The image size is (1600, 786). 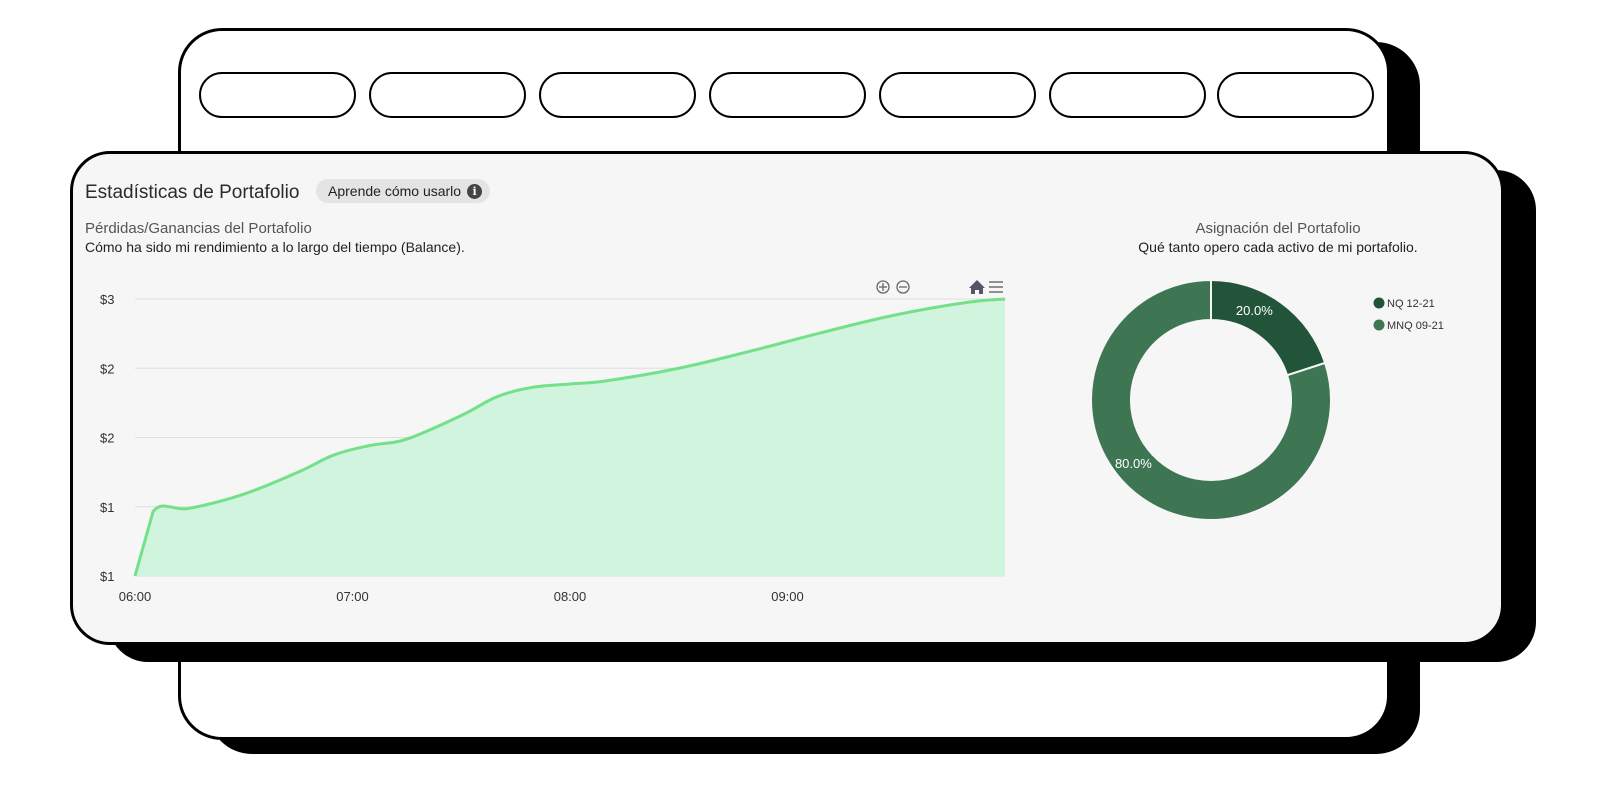 I want to click on home-icon, so click(x=977, y=287).